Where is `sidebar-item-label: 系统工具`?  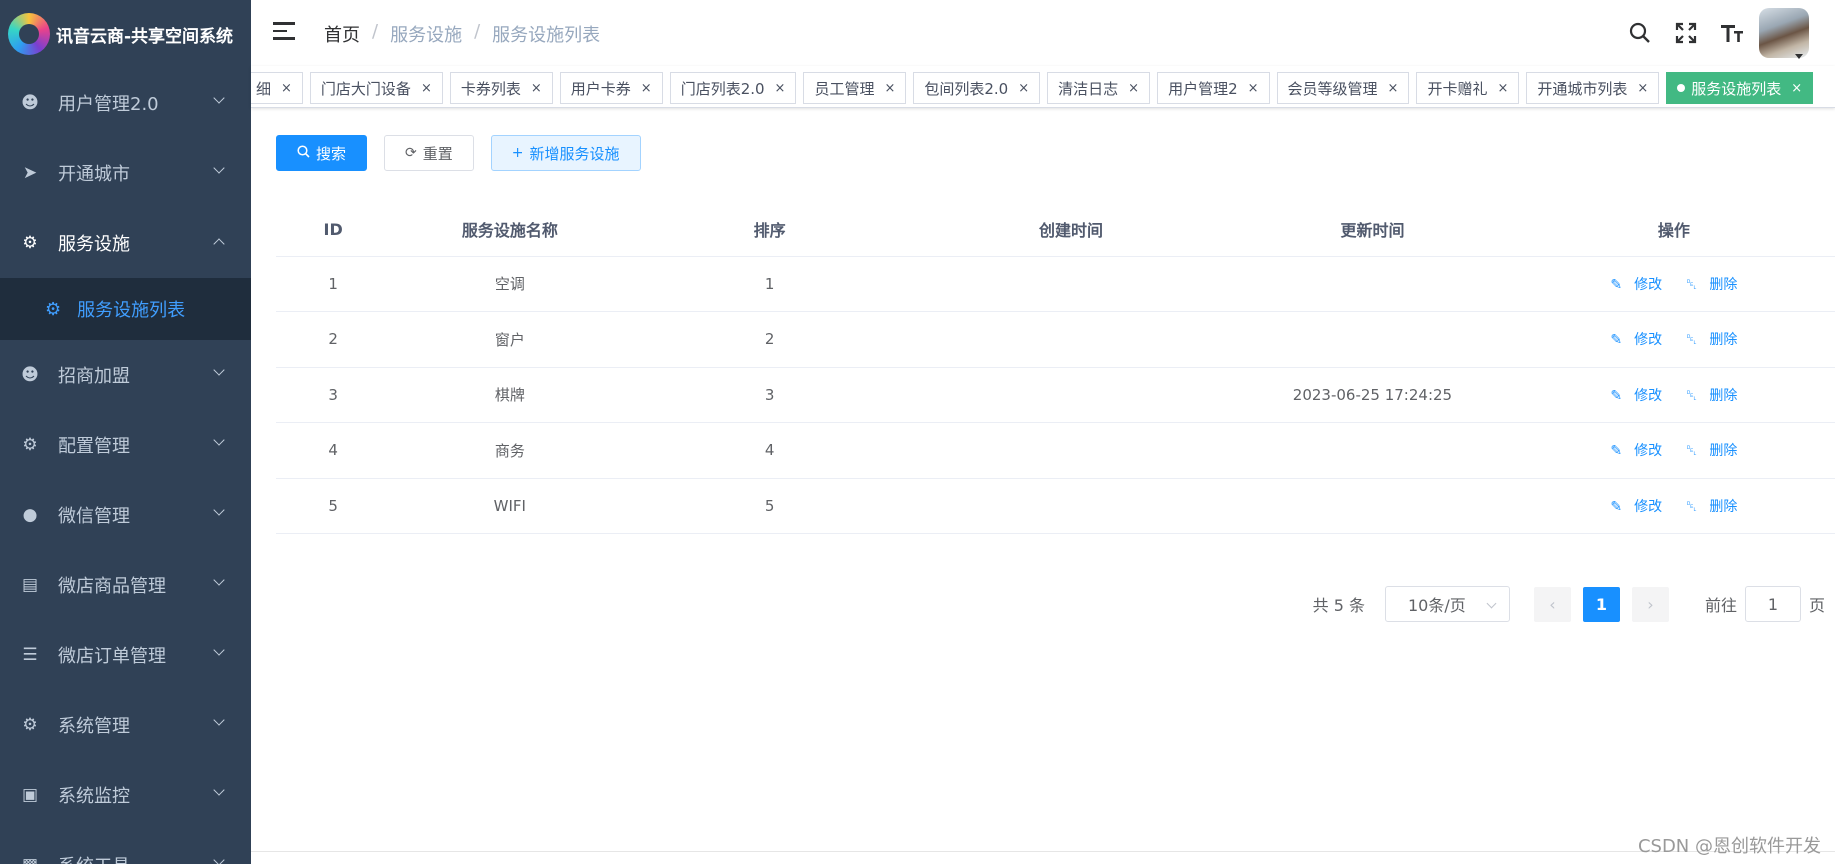
sidebar-item-label: 系统工具 is located at coordinates (94, 858).